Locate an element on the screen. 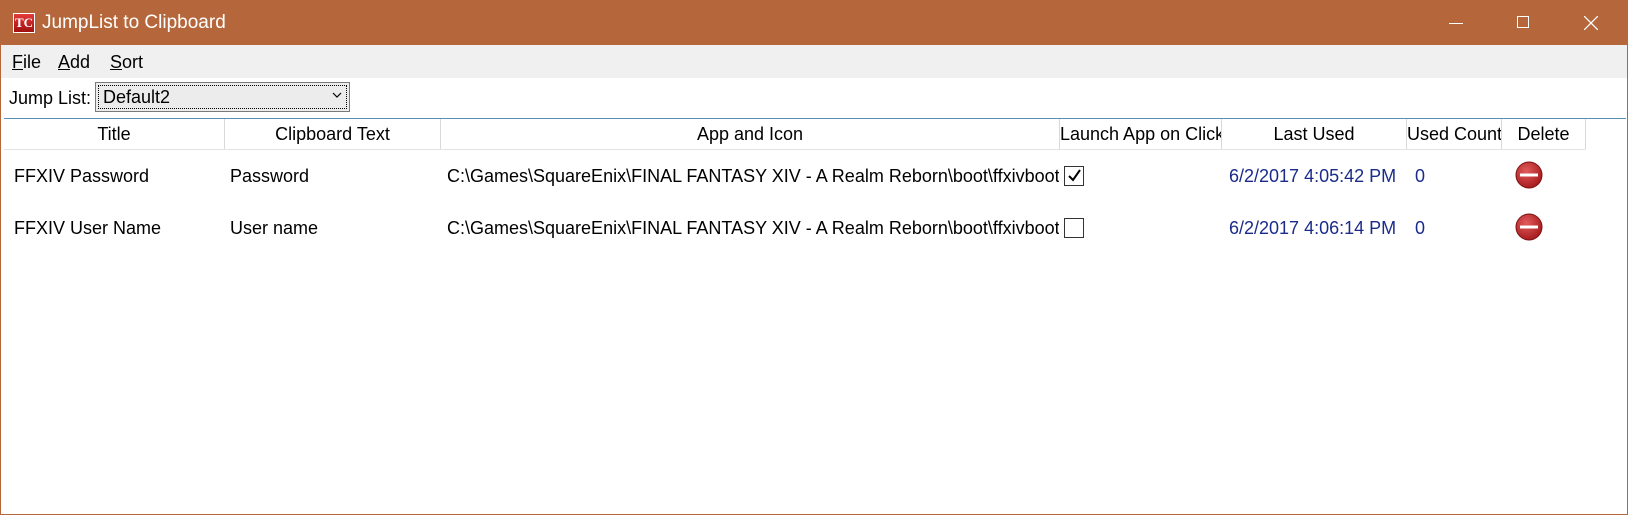  minimize-icon is located at coordinates (1456, 23).